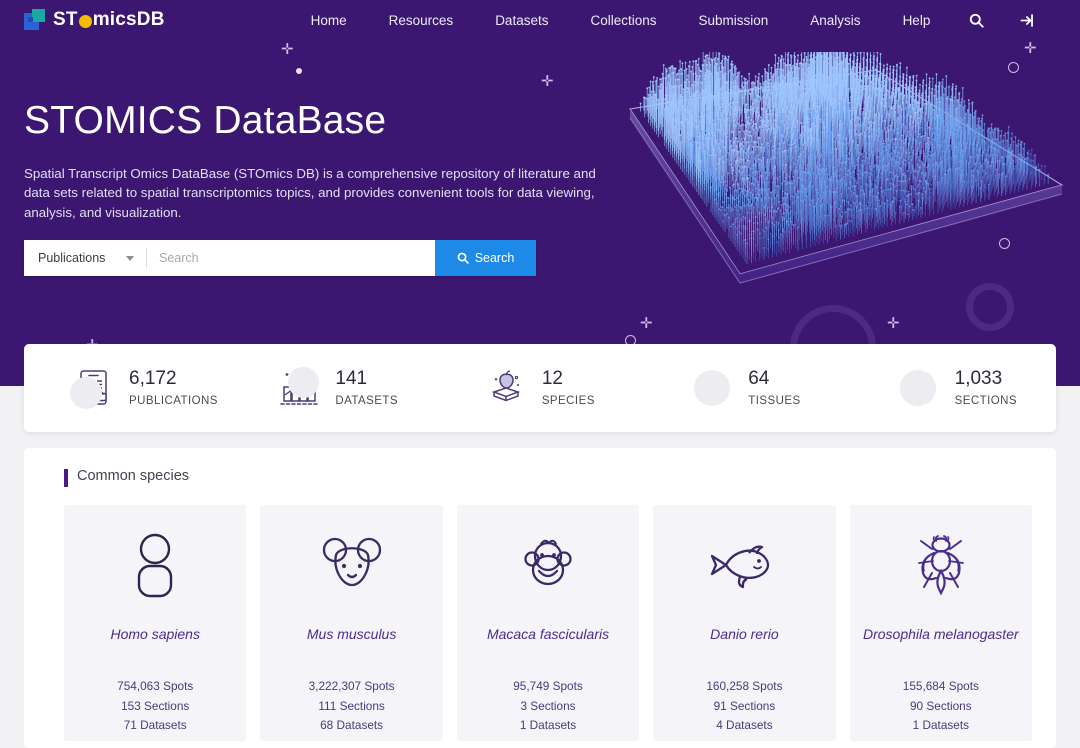 The height and width of the screenshot is (748, 1080). What do you see at coordinates (506, 388) in the screenshot?
I see `apple-book-icon` at bounding box center [506, 388].